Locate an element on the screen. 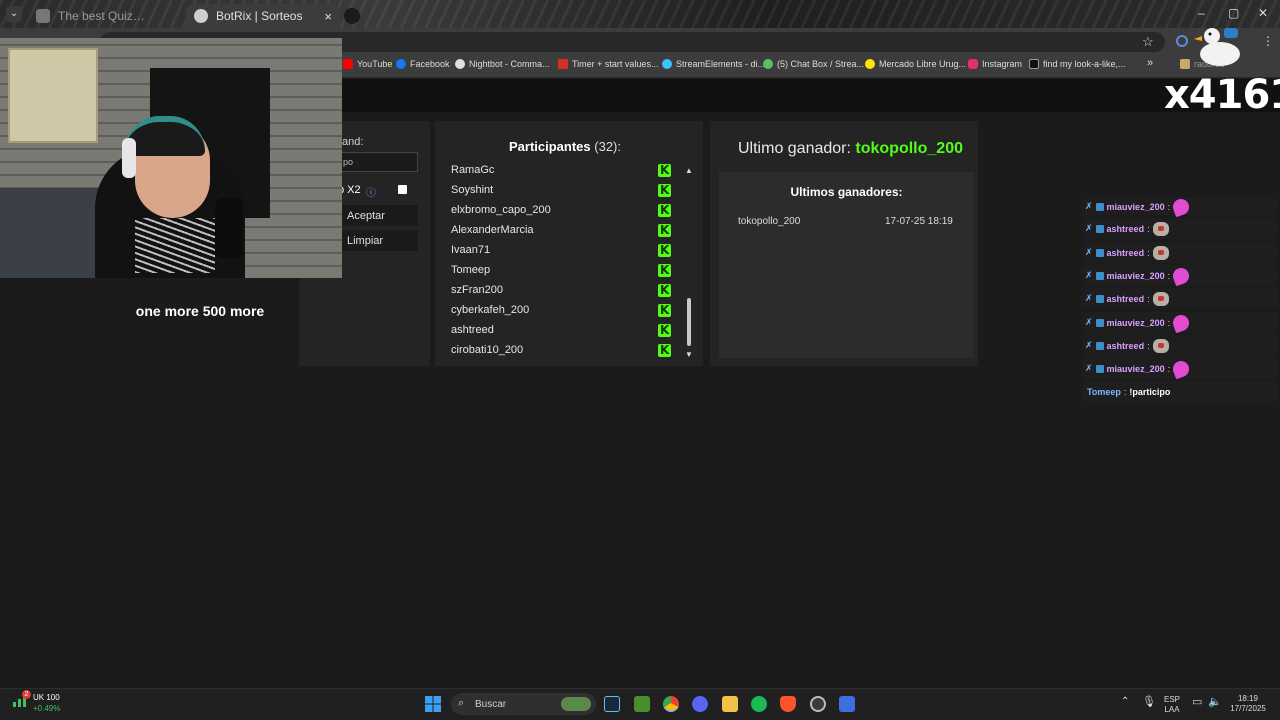 The image size is (1280, 720). discord-icon is located at coordinates (700, 704).